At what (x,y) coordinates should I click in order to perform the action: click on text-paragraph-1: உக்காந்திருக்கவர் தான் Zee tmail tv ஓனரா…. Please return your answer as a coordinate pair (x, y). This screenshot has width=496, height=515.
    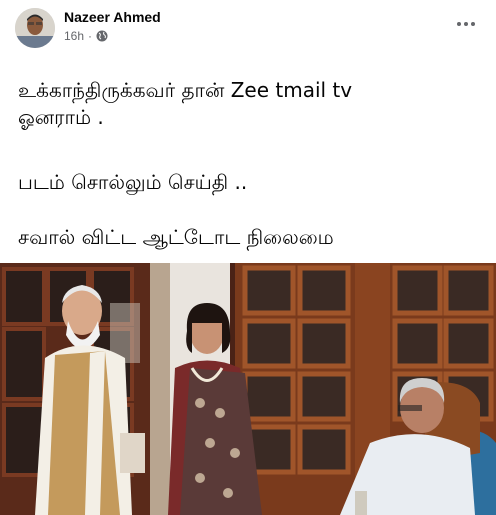
    Looking at the image, I should click on (248, 104).